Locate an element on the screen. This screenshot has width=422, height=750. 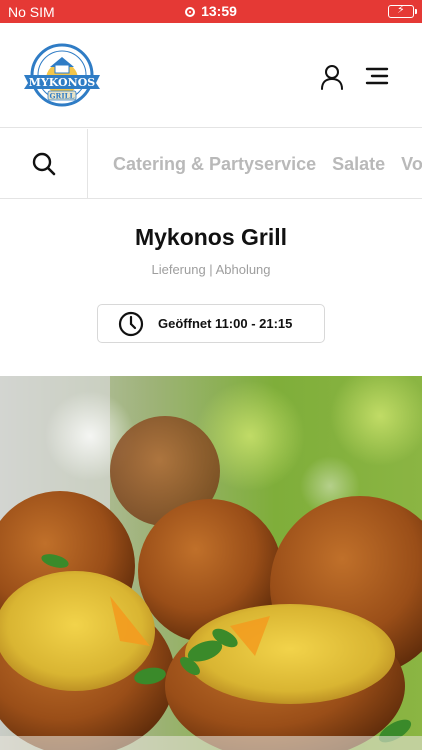
user-icon is located at coordinates (332, 77).